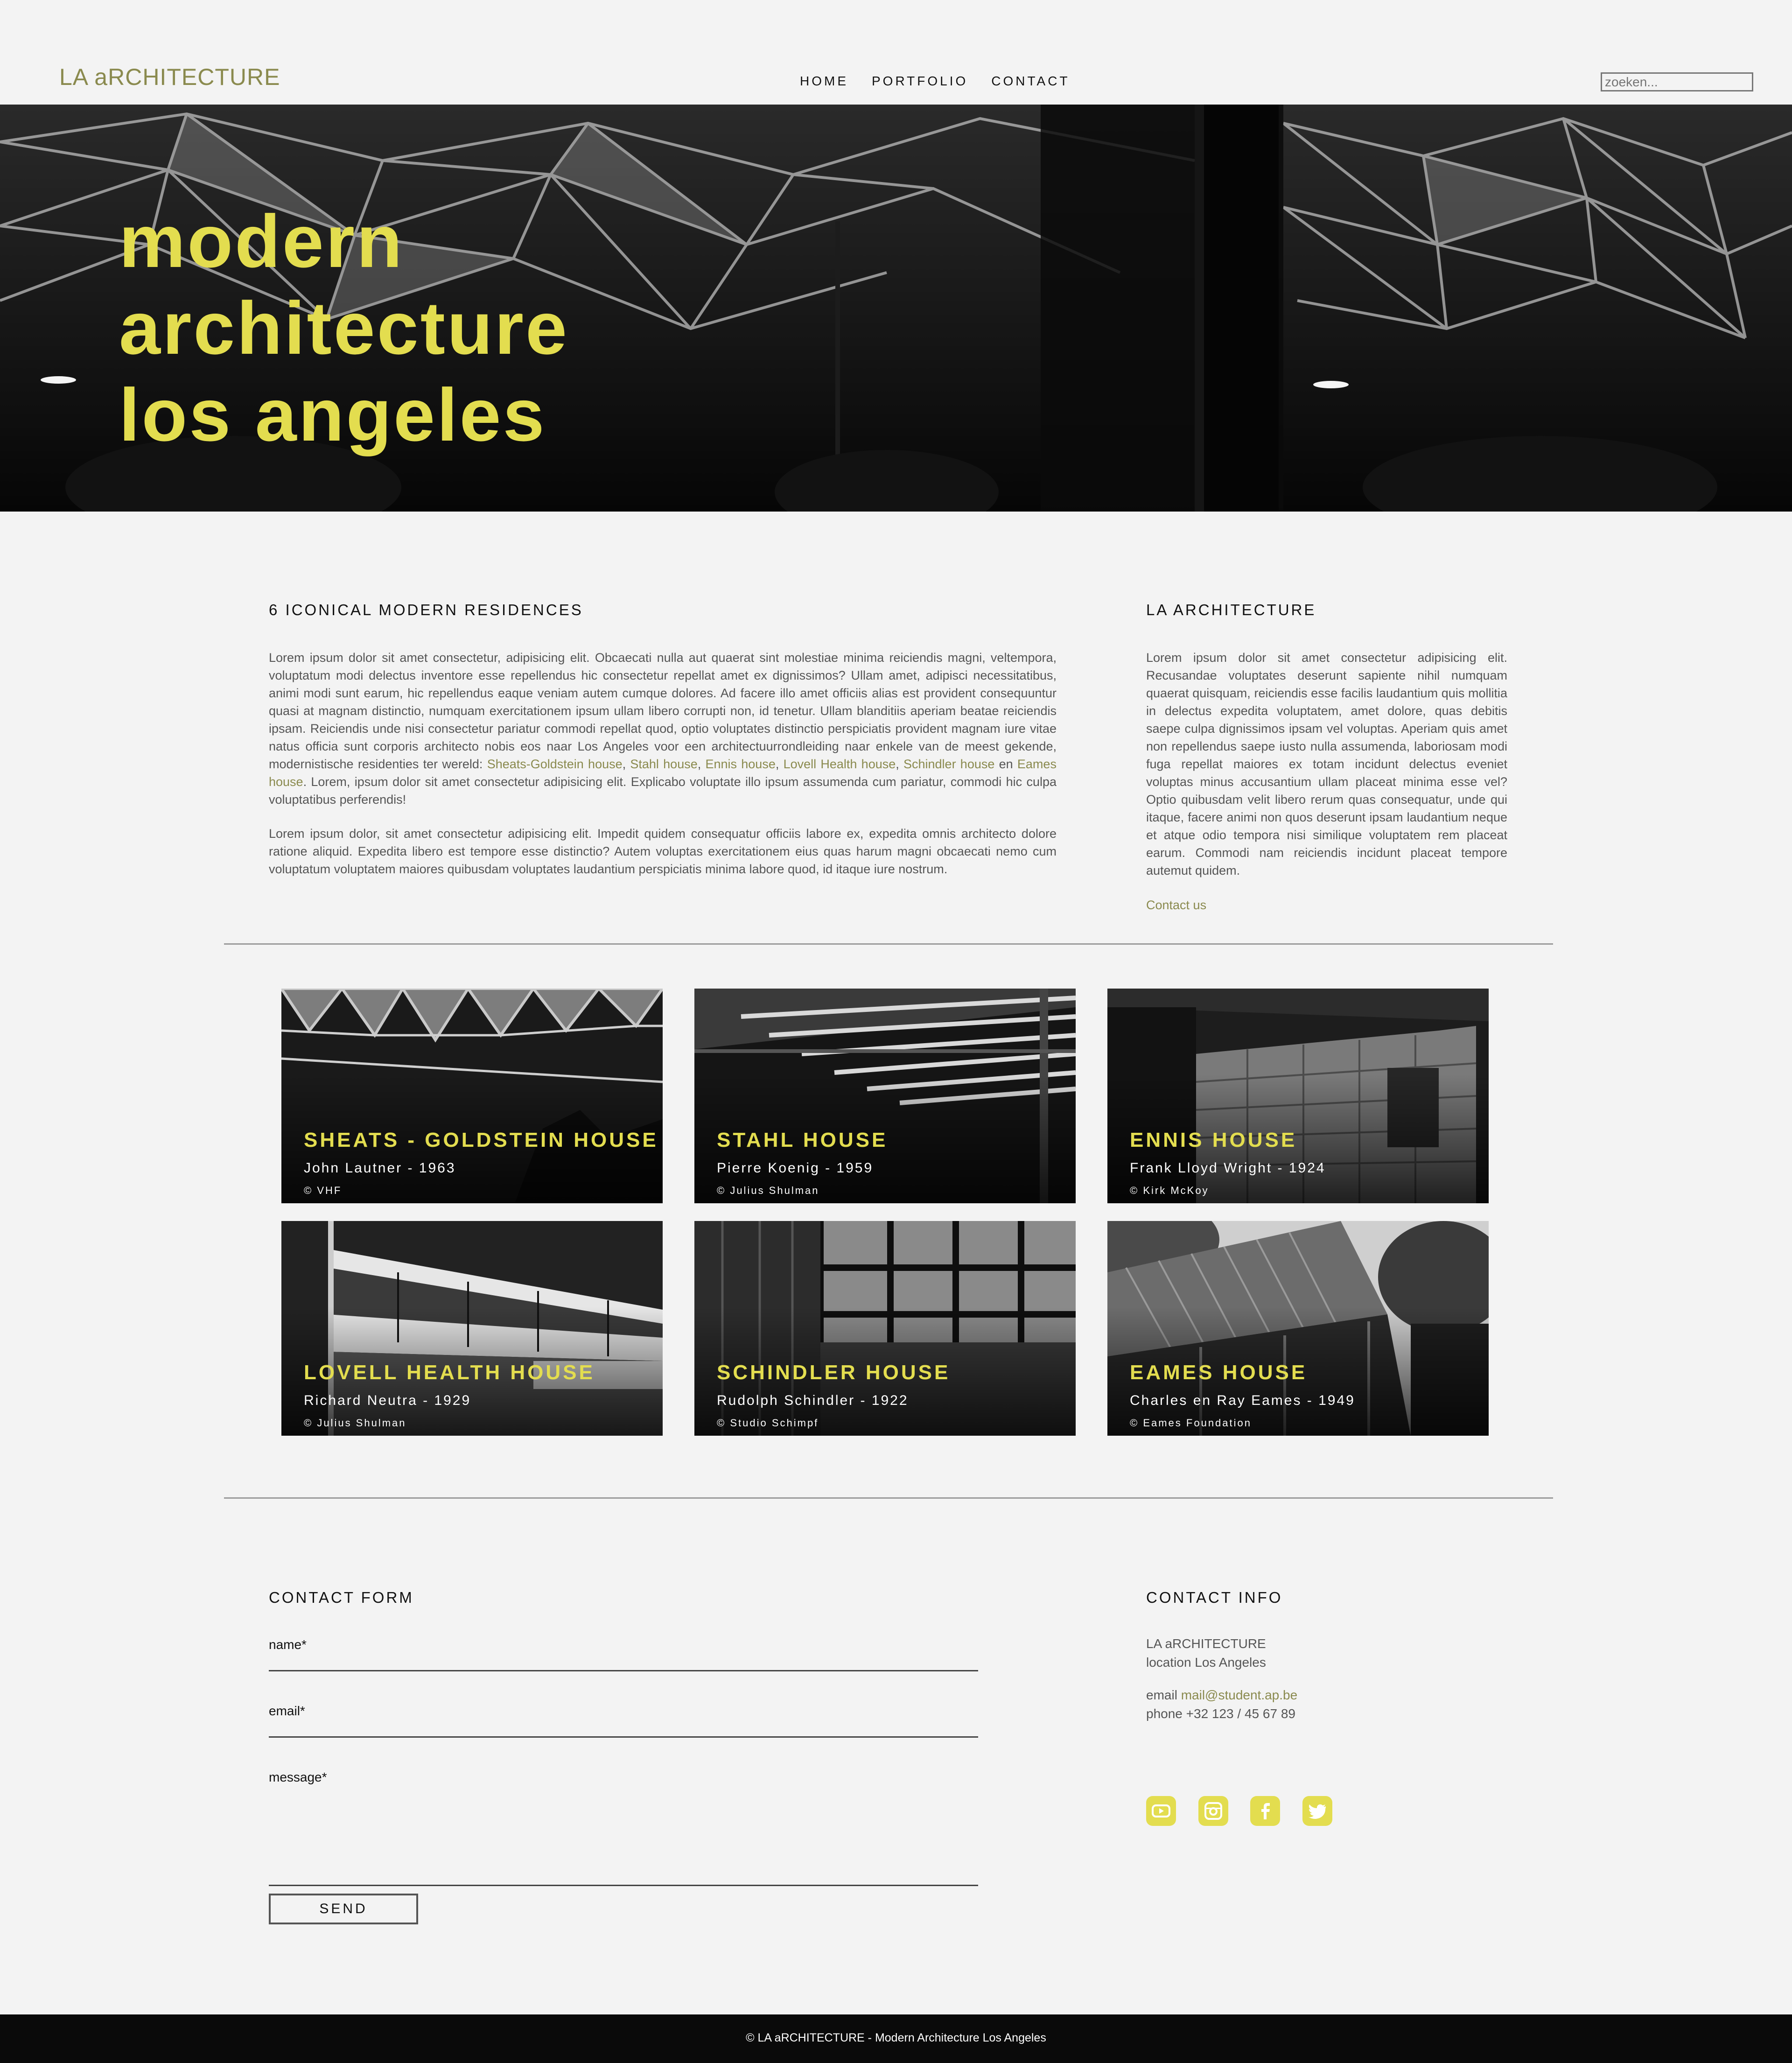  I want to click on link-sheats-goldstein: Sheats-Goldstein house, so click(555, 764).